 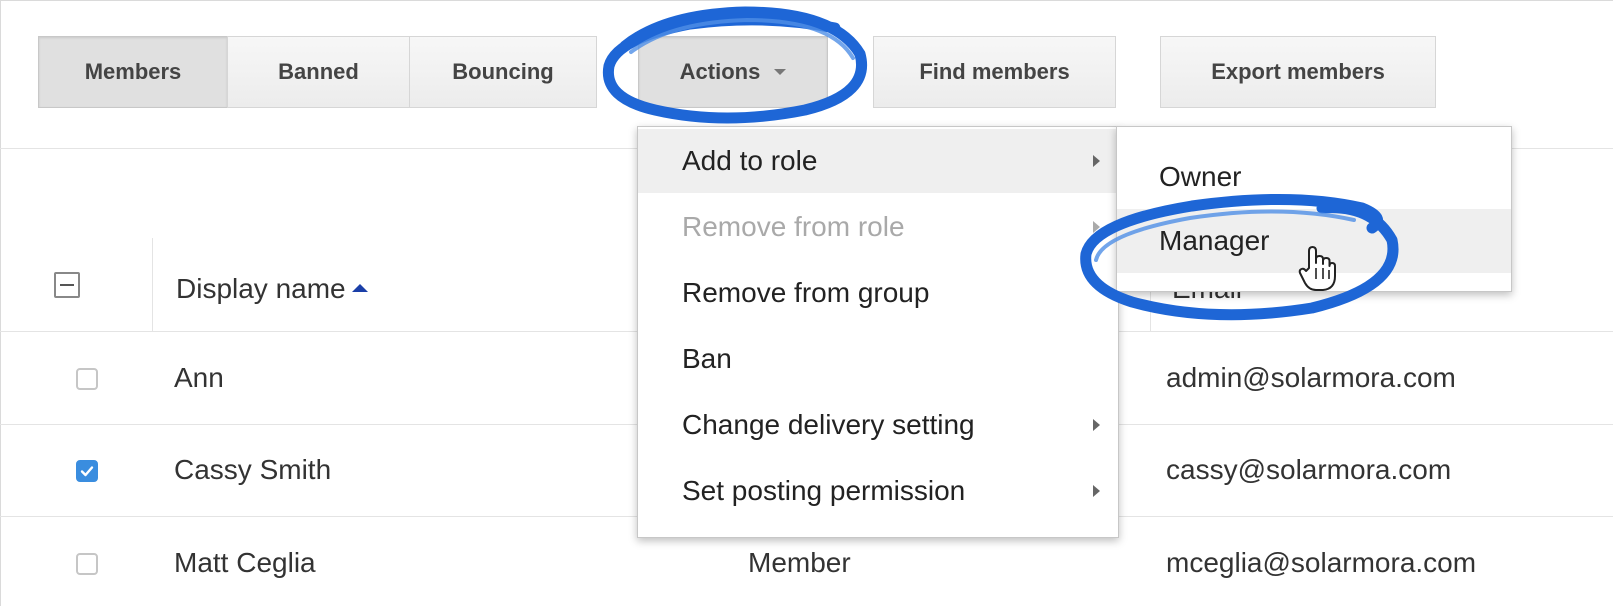 I want to click on menu-item-set-posting-permission: Set posting permission, so click(x=878, y=491).